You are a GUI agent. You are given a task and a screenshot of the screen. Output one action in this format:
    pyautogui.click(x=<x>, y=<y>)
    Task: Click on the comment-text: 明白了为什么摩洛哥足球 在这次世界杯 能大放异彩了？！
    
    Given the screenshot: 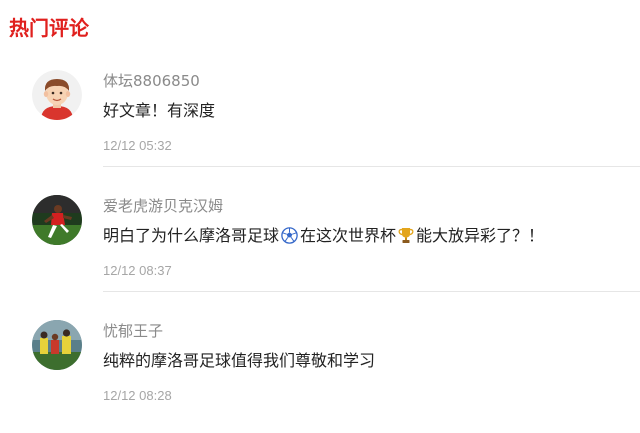 What is the action you would take?
    pyautogui.click(x=323, y=237)
    